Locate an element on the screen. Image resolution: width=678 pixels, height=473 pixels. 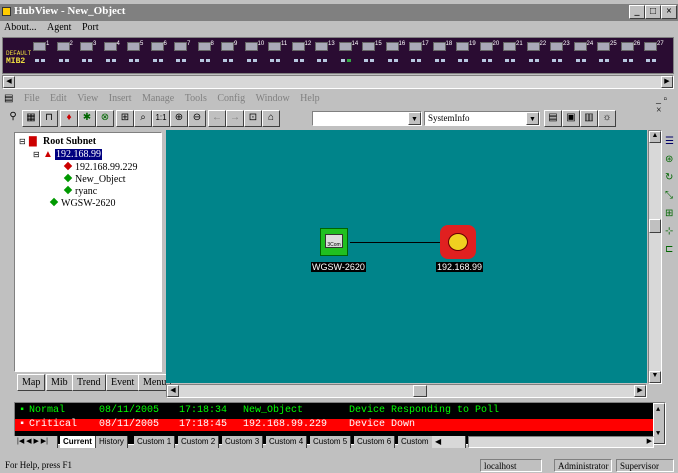
map-vertical-scrollbar: ▲ ▼ is located at coordinates (655, 257).